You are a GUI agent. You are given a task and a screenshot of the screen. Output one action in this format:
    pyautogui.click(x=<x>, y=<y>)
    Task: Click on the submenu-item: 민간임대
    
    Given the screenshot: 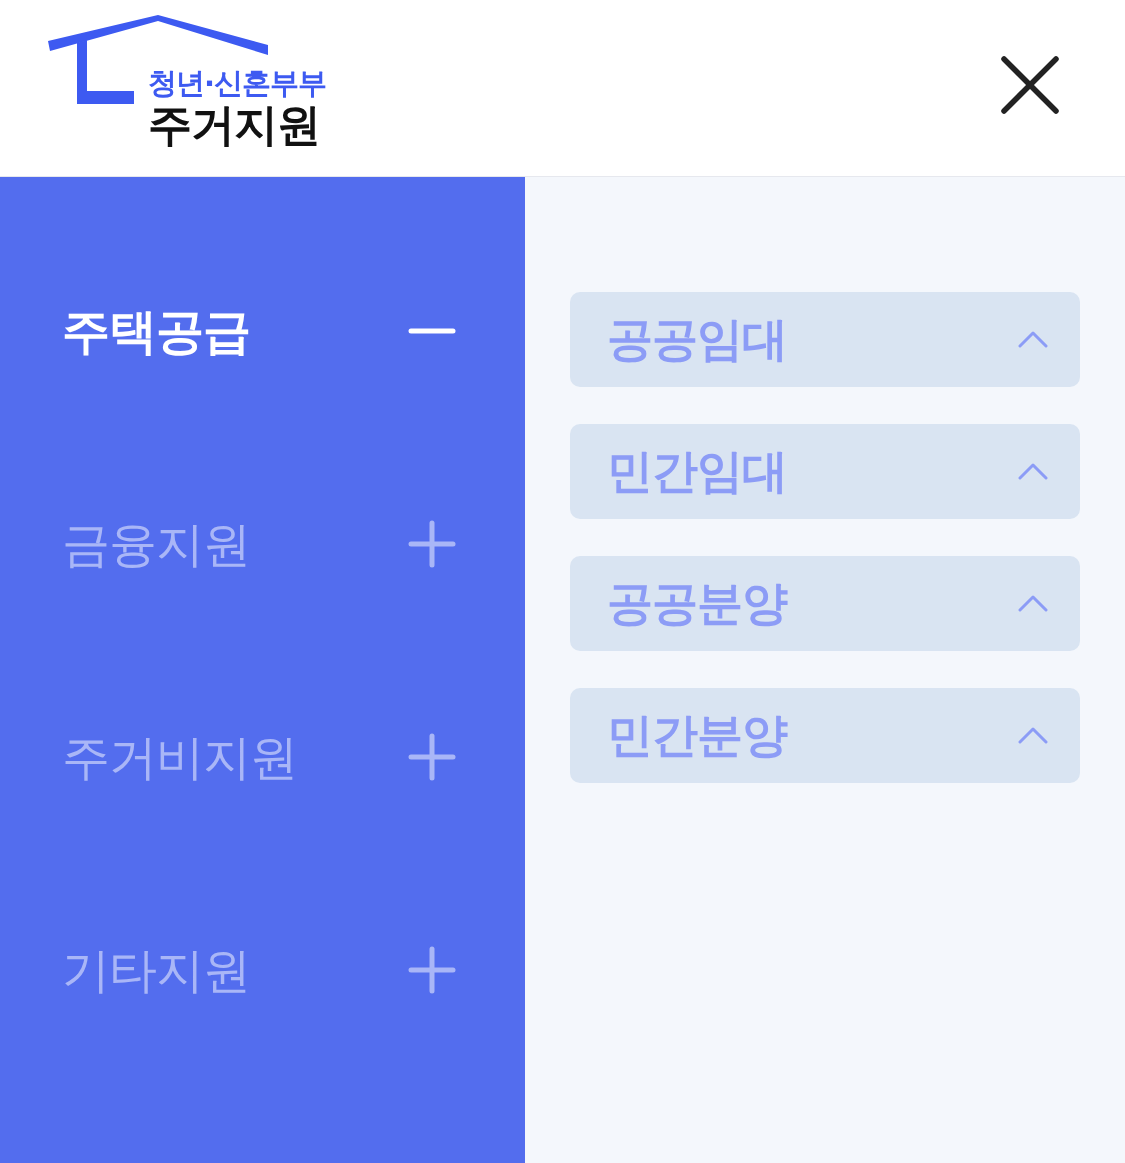 What is the action you would take?
    pyautogui.click(x=825, y=471)
    